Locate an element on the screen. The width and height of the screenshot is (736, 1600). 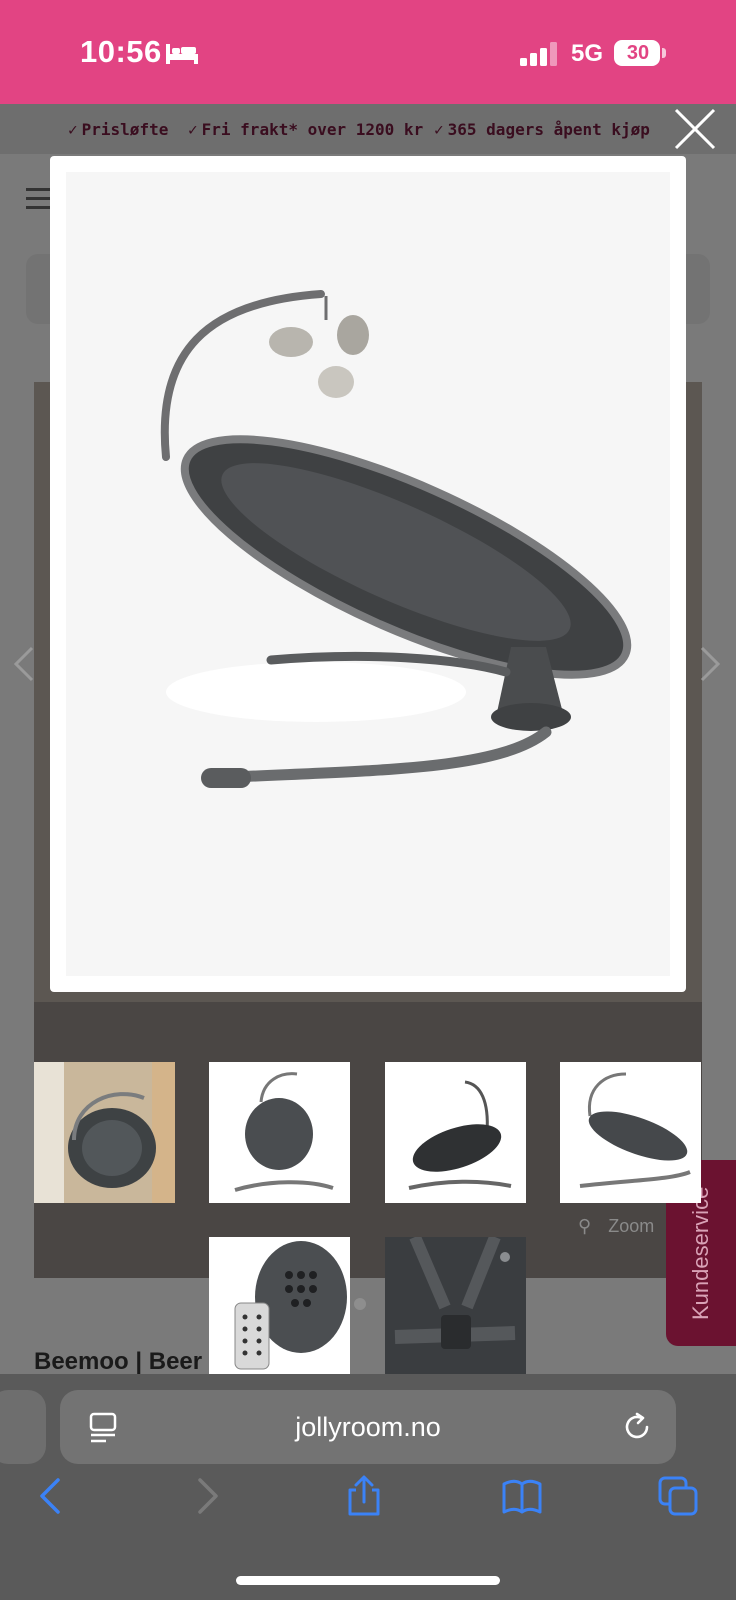
menu-icon is located at coordinates (39, 198).